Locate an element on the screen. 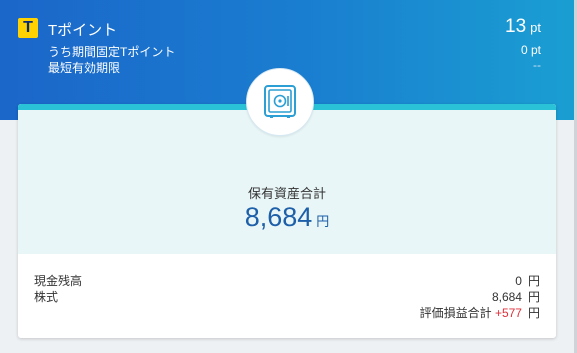 Image resolution: width=577 pixels, height=353 pixels. asset-total-label: 保有資産合計 is located at coordinates (286, 193).